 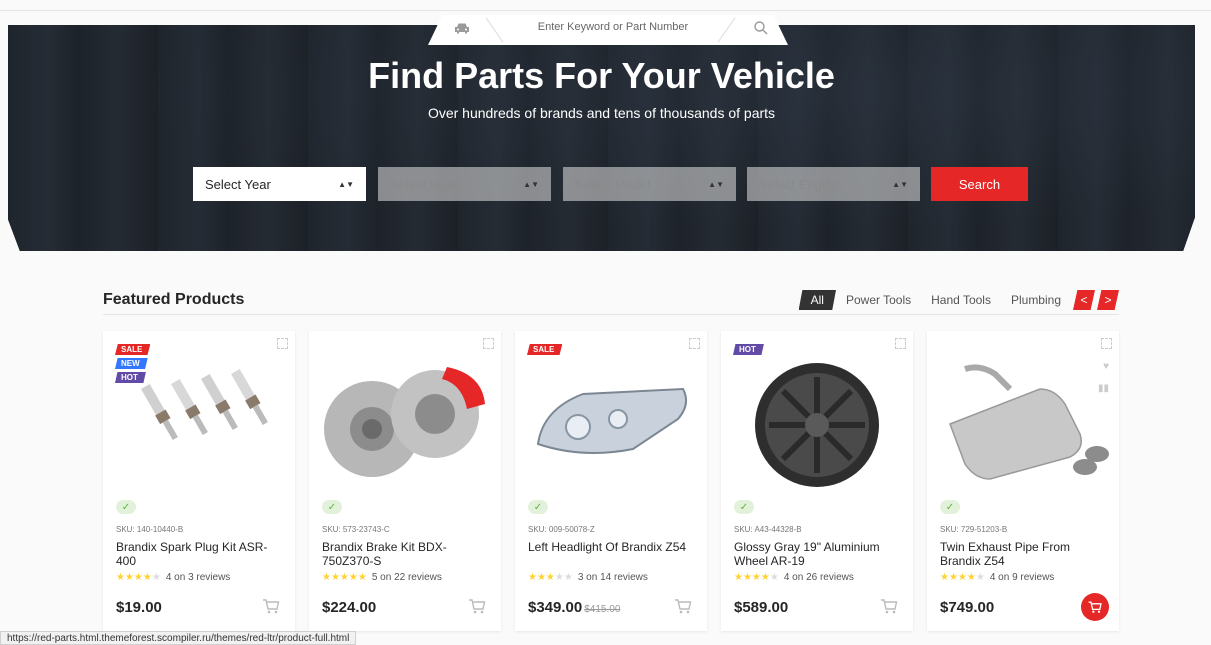 I want to click on carousel-prev-button: <, so click(x=1084, y=300).